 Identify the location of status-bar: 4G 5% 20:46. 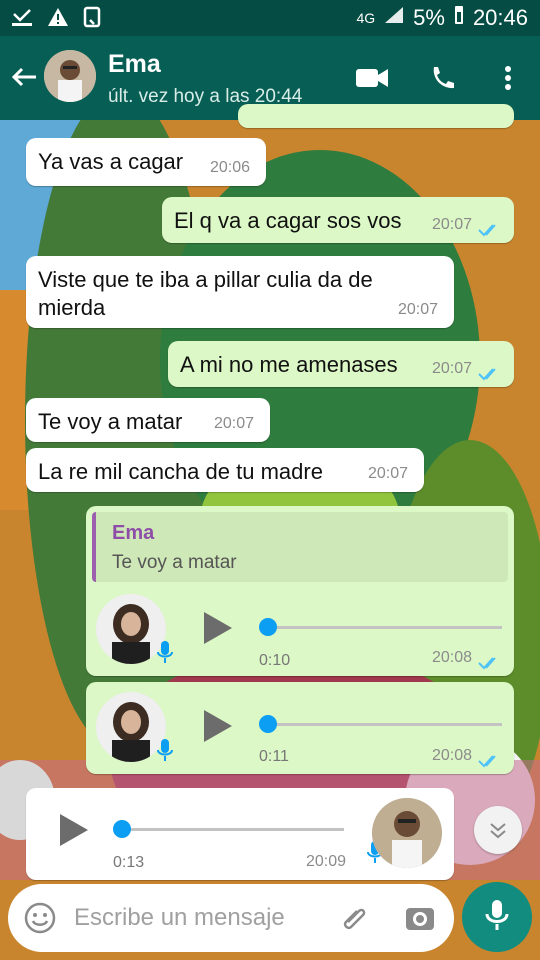
(270, 18).